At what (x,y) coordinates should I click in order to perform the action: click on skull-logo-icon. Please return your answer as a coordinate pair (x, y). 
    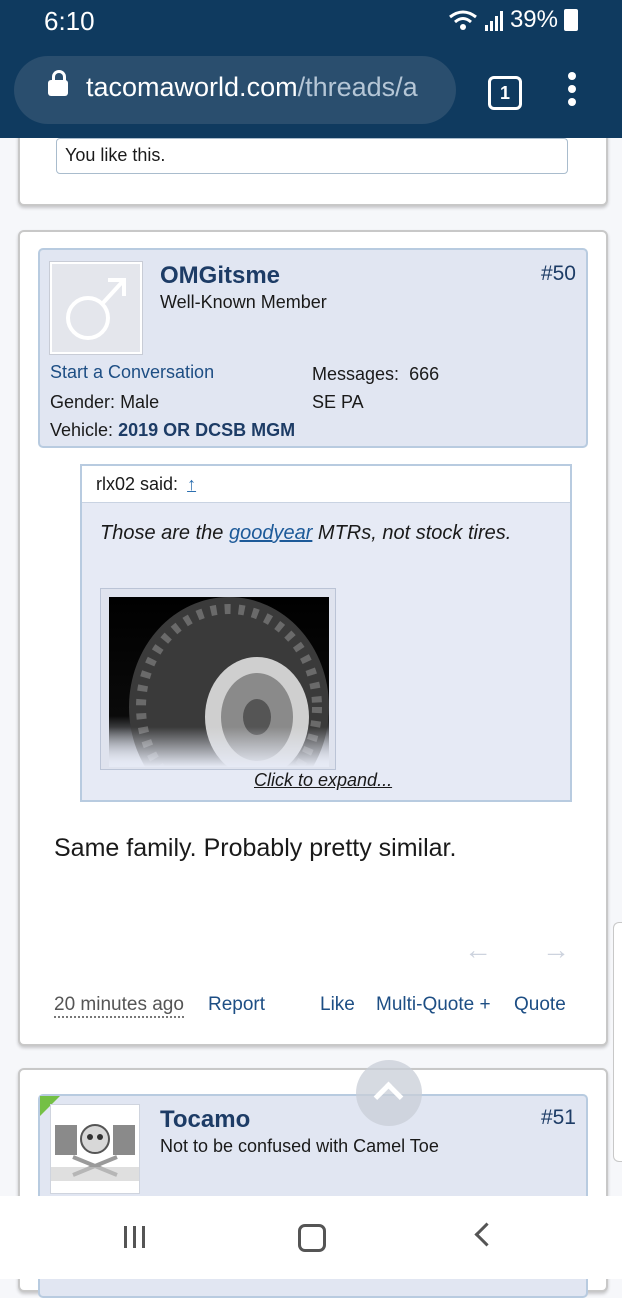
    Looking at the image, I should click on (95, 1152).